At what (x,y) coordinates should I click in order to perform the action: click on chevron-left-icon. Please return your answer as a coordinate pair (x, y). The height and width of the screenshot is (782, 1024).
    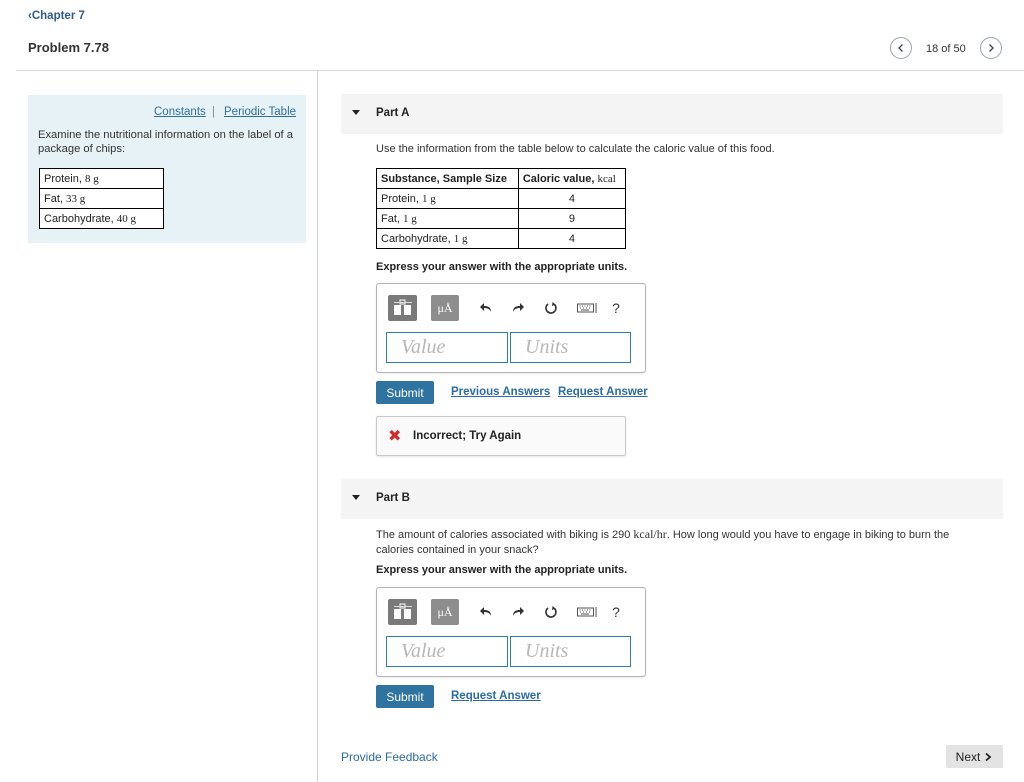
    Looking at the image, I should click on (900, 48).